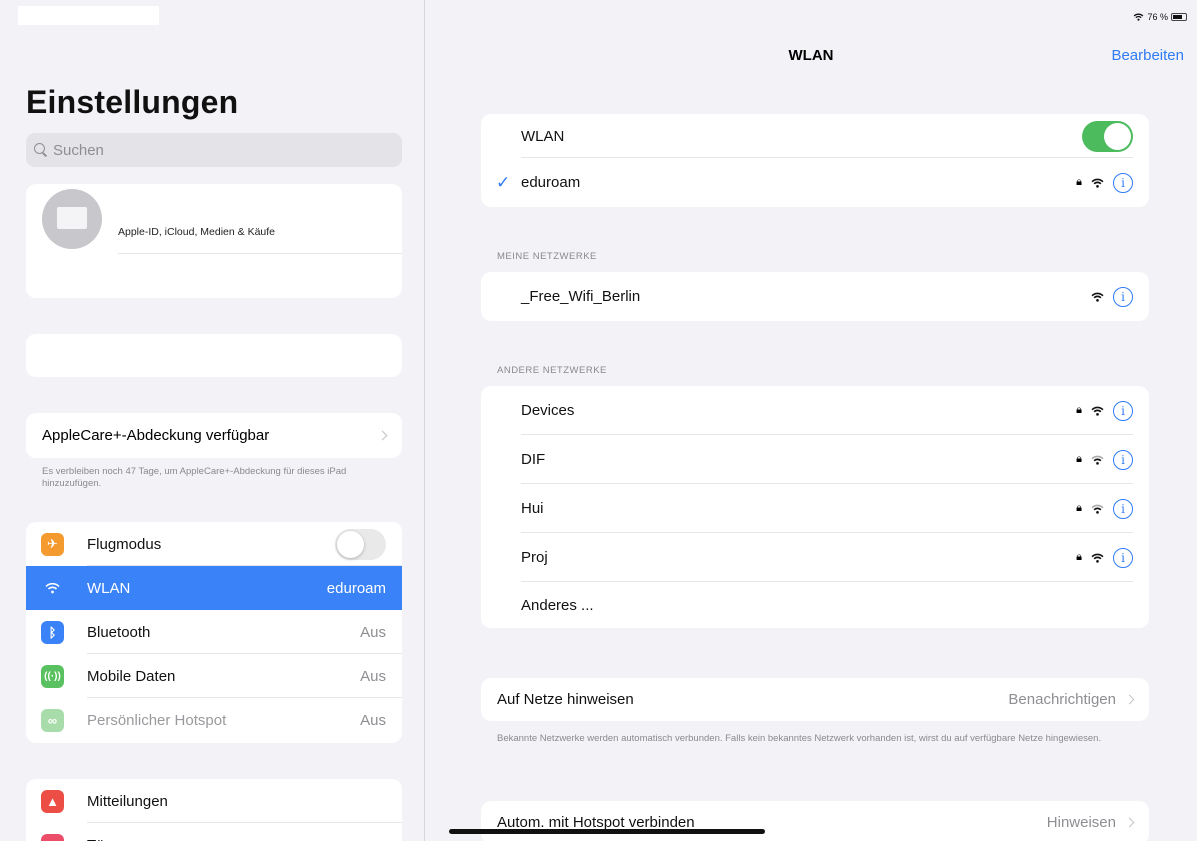 Image resolution: width=1197 pixels, height=841 pixels. I want to click on airplane-icon: ✈, so click(52, 544).